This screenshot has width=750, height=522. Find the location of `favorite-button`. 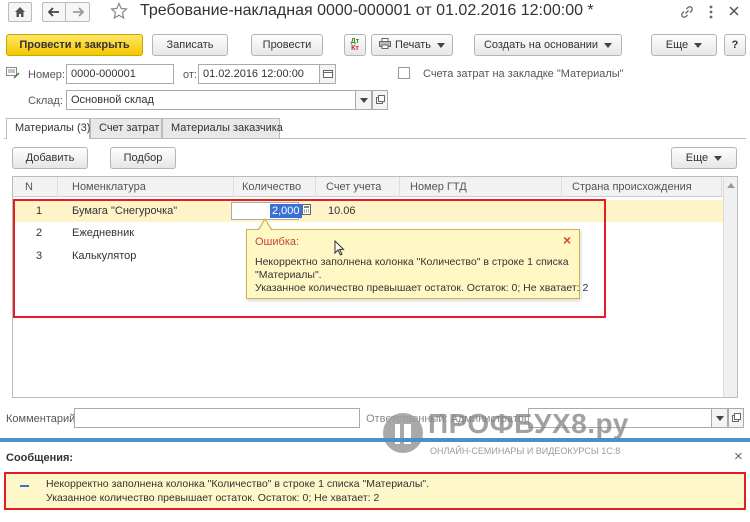

favorite-button is located at coordinates (120, 12).